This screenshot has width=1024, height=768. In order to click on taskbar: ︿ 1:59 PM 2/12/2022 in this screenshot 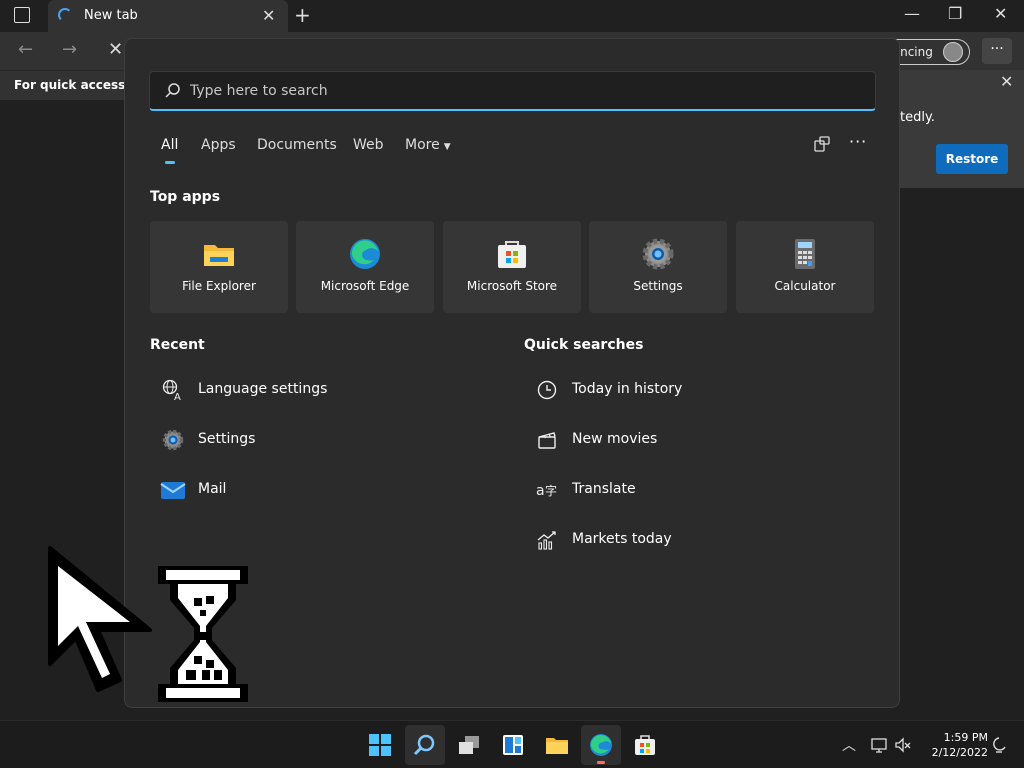, I will do `click(512, 744)`.